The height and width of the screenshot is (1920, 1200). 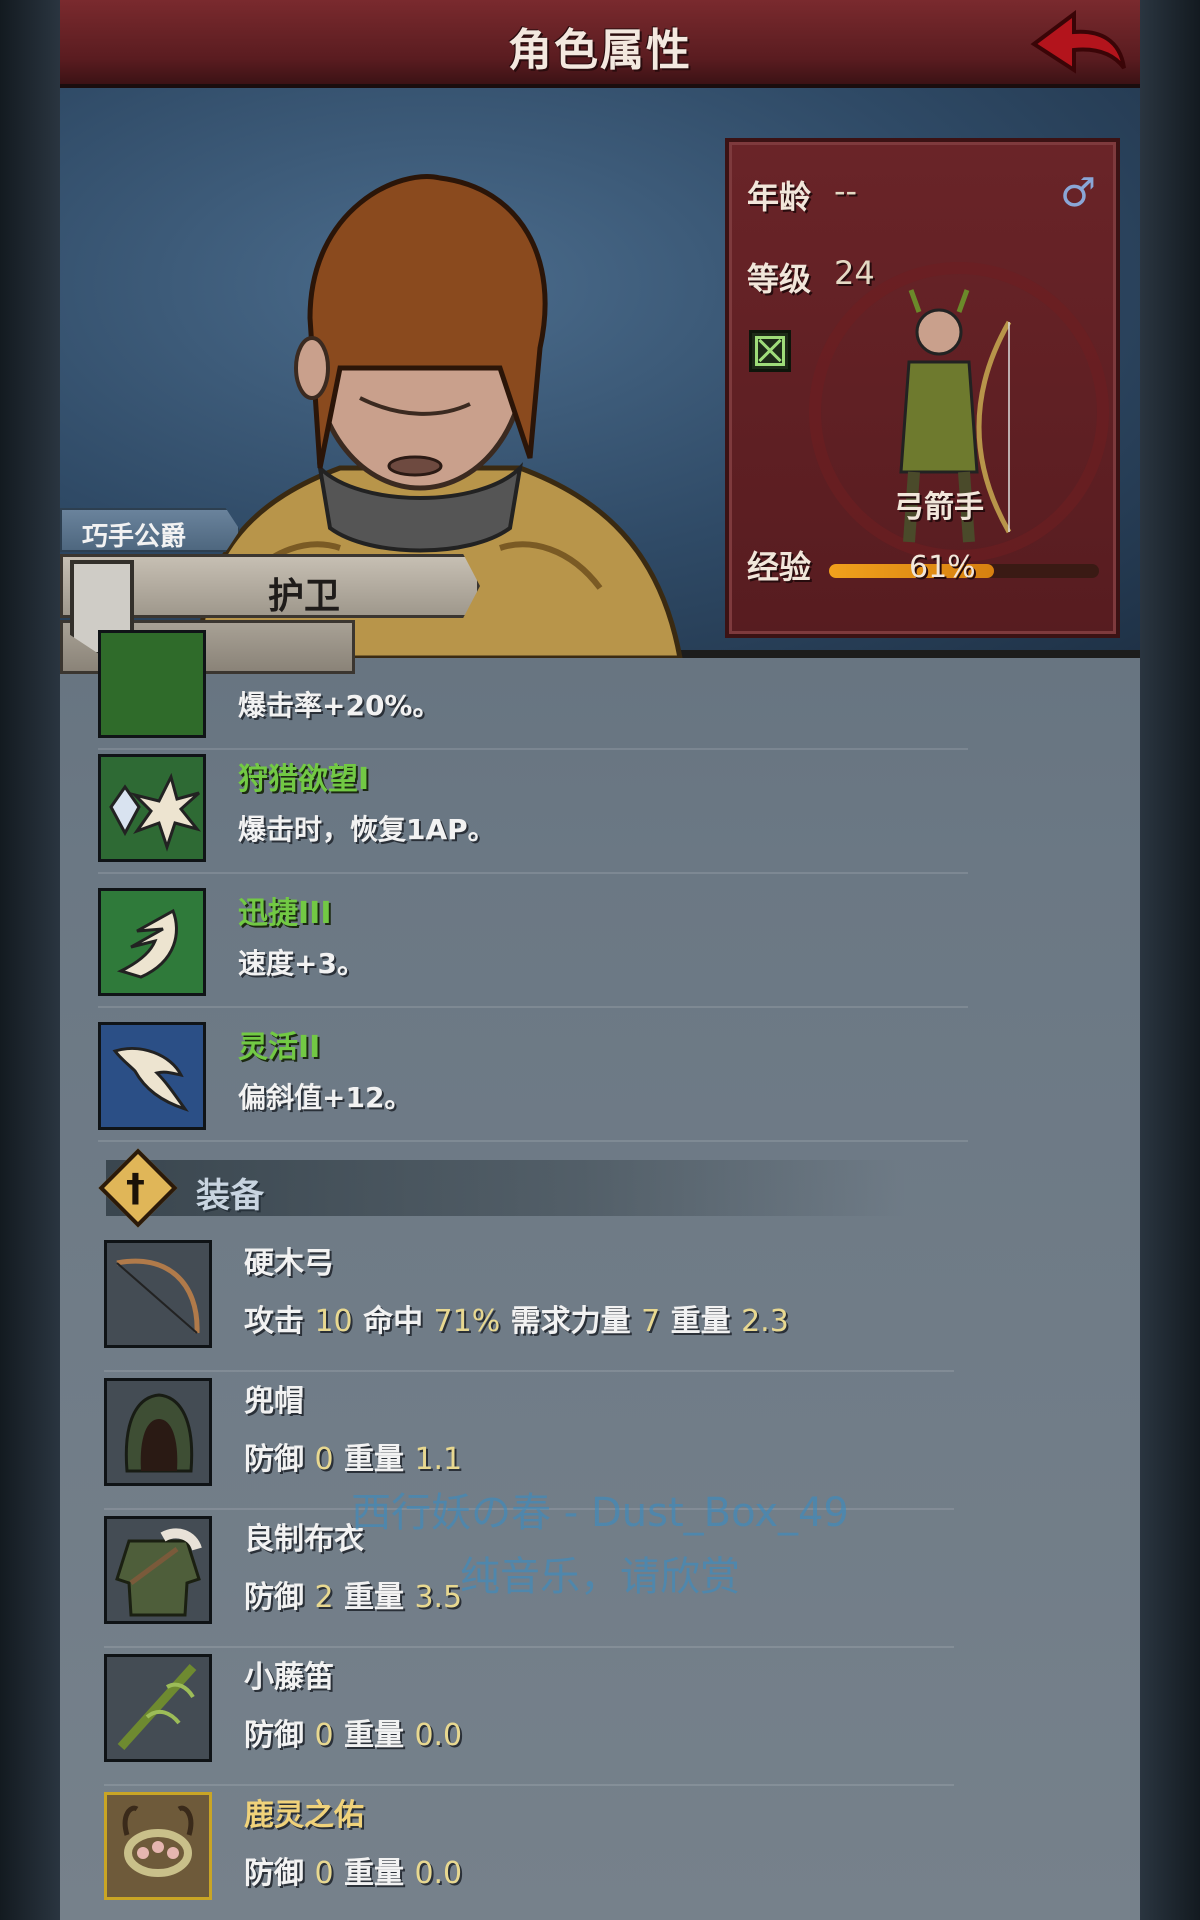 I want to click on back-arrow-icon, so click(x=1078, y=42).